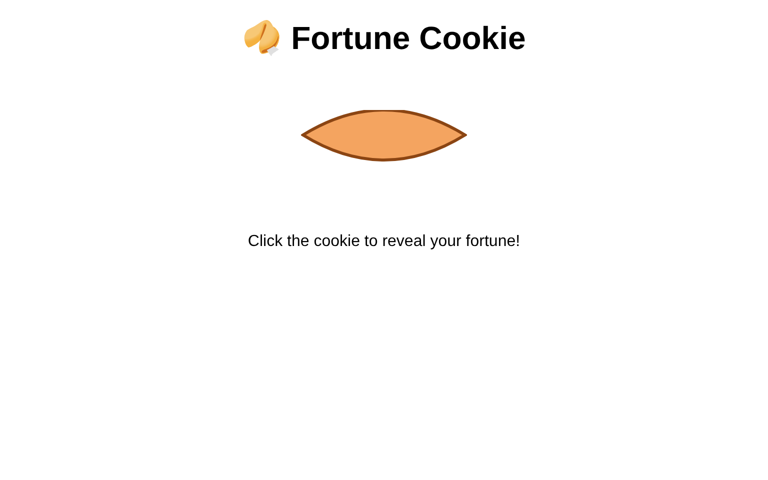 Image resolution: width=768 pixels, height=480 pixels. I want to click on hint-text: Click the cookie to reveal your fortune!, so click(384, 242).